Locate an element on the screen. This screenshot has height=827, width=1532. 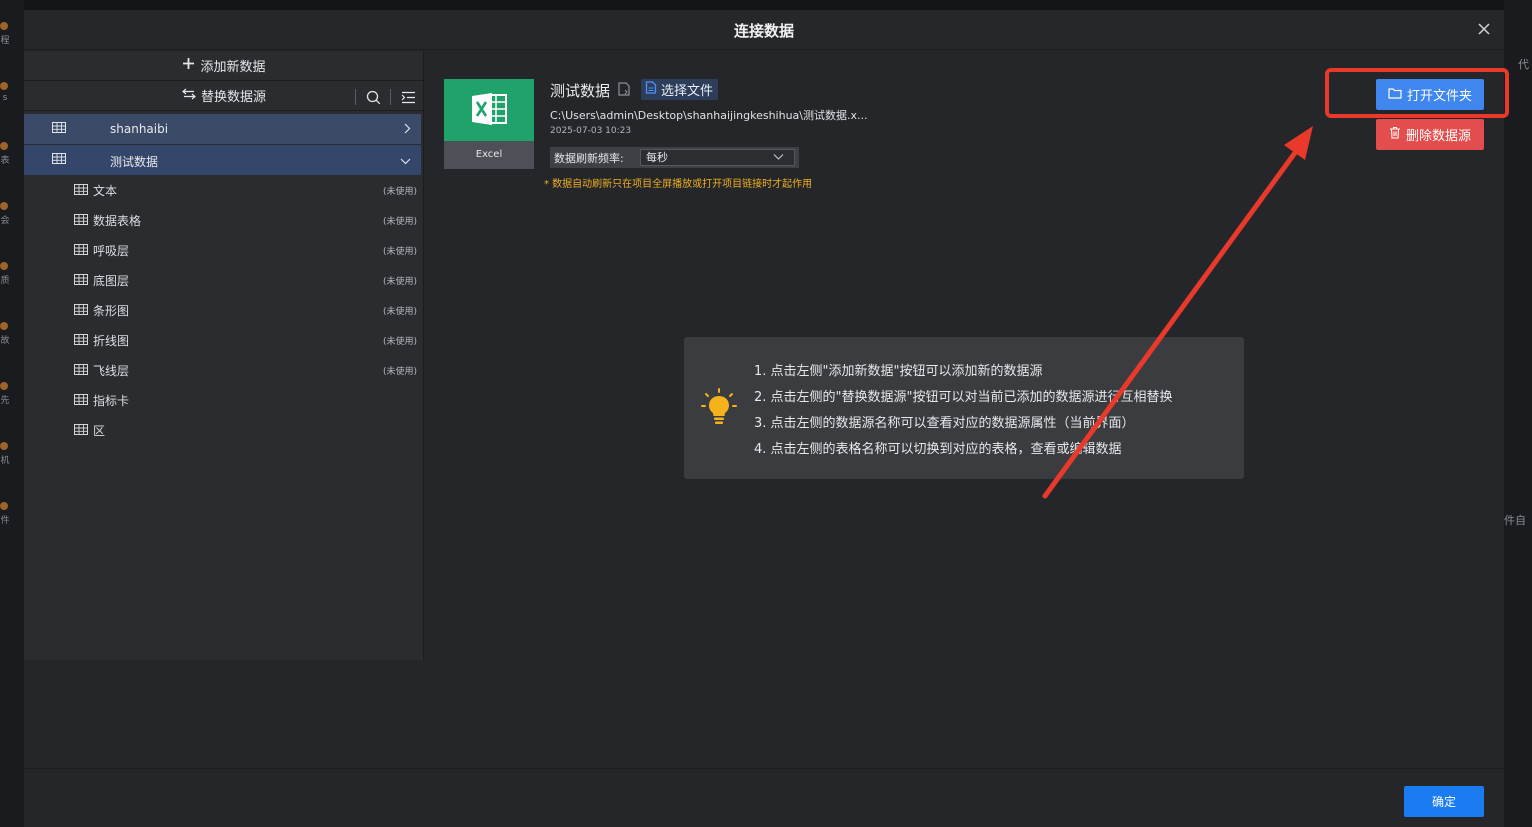
delete-data-source-button: 删除数据源 is located at coordinates (1430, 134).